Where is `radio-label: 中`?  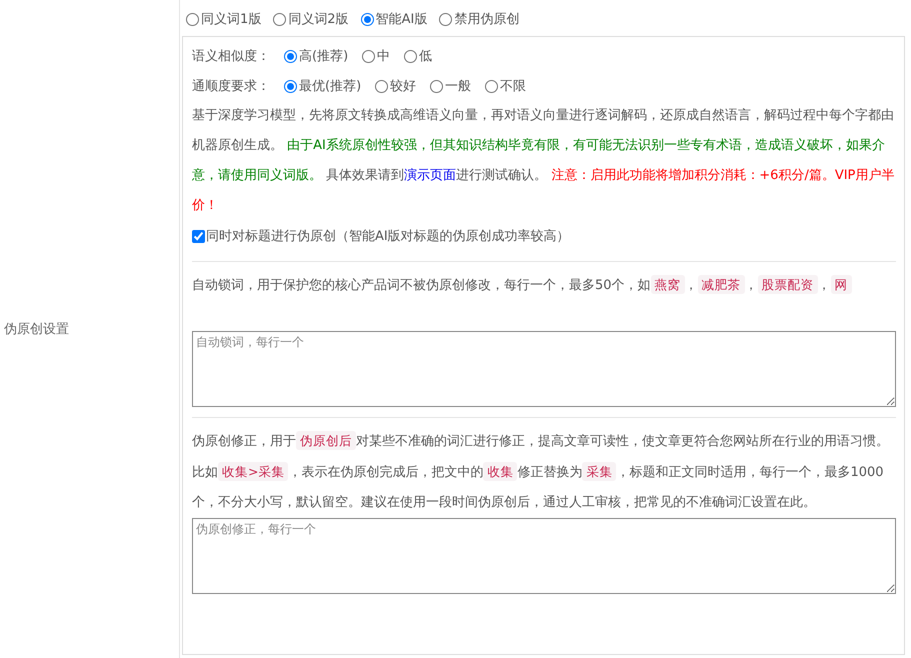 radio-label: 中 is located at coordinates (383, 56).